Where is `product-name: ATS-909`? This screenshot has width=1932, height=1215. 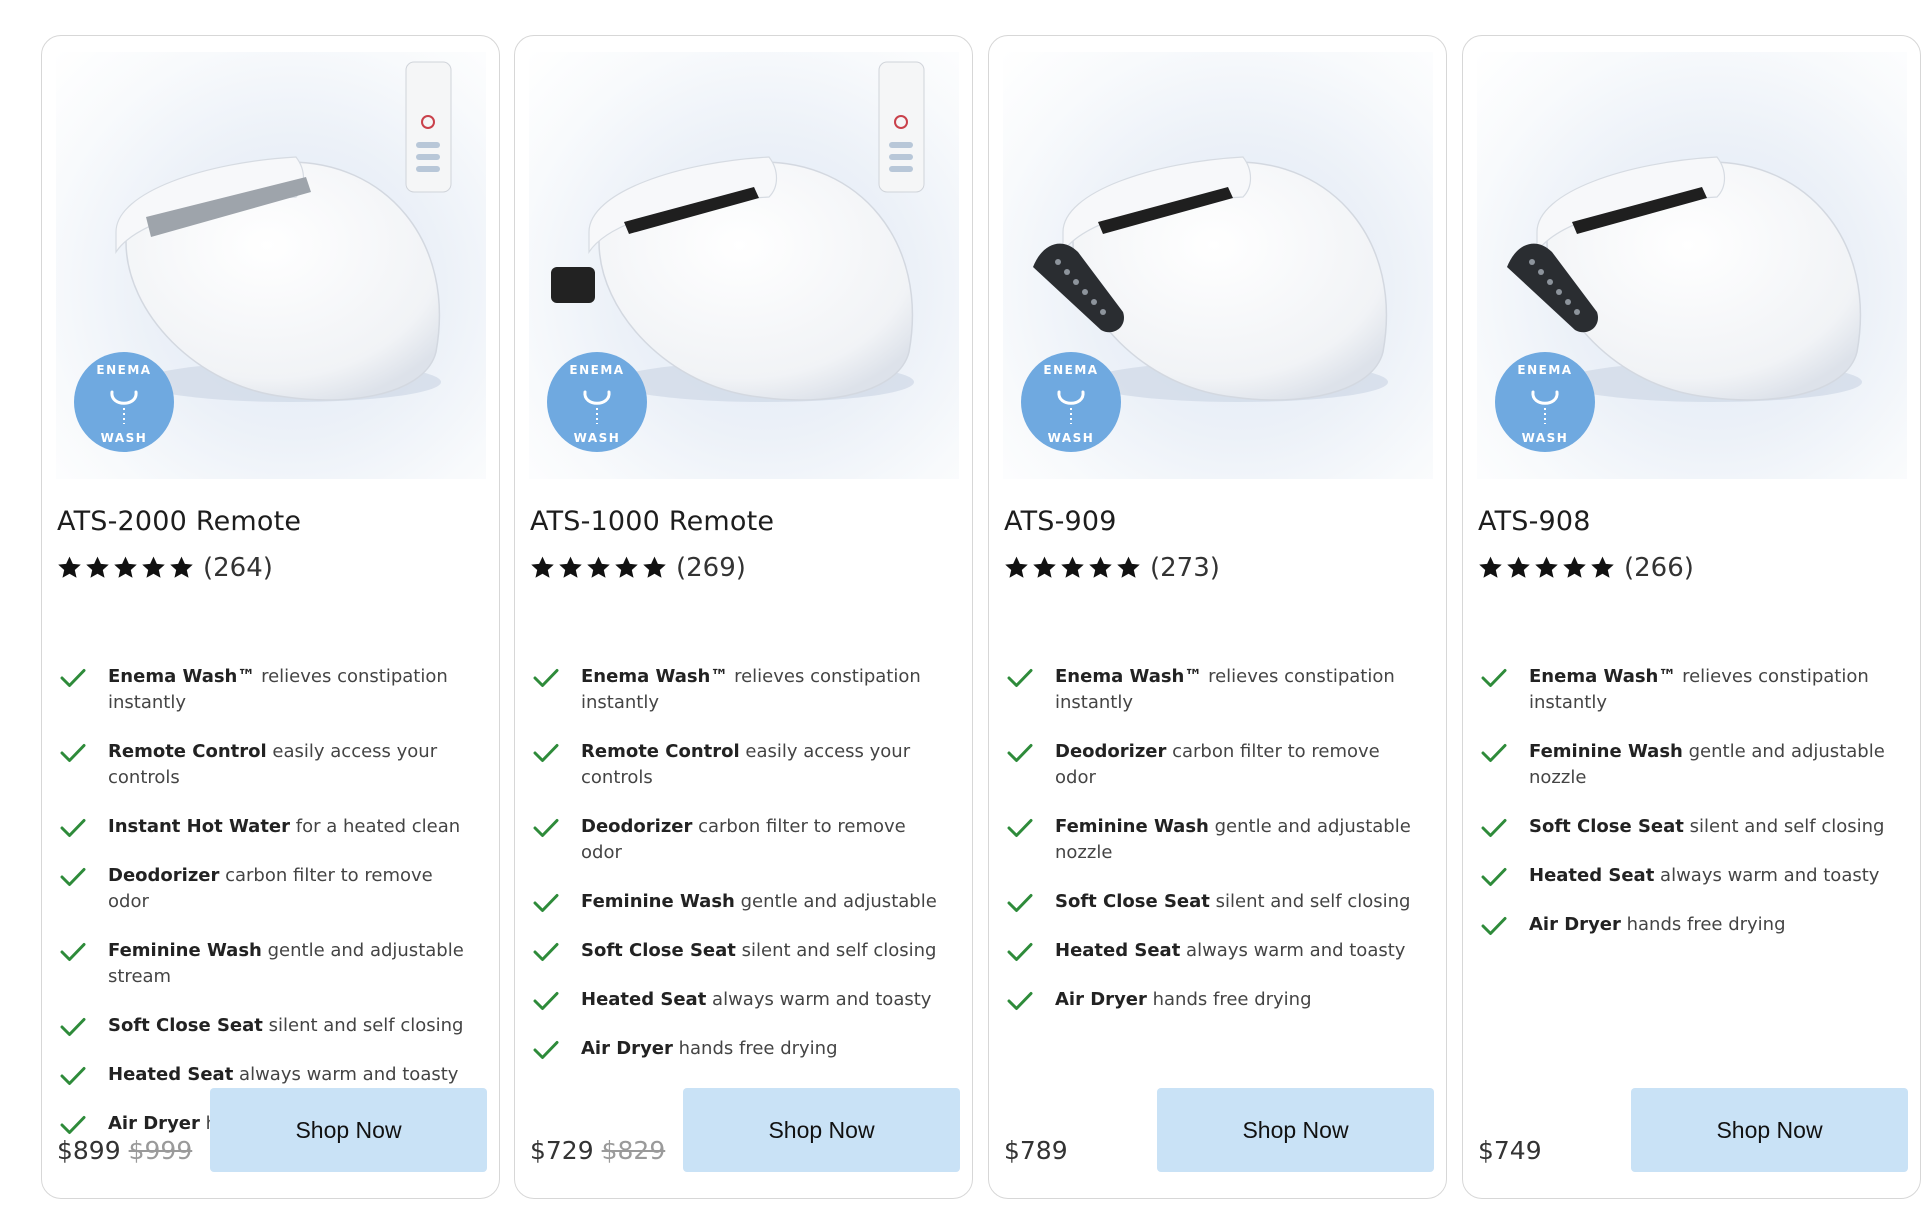 product-name: ATS-909 is located at coordinates (1060, 521).